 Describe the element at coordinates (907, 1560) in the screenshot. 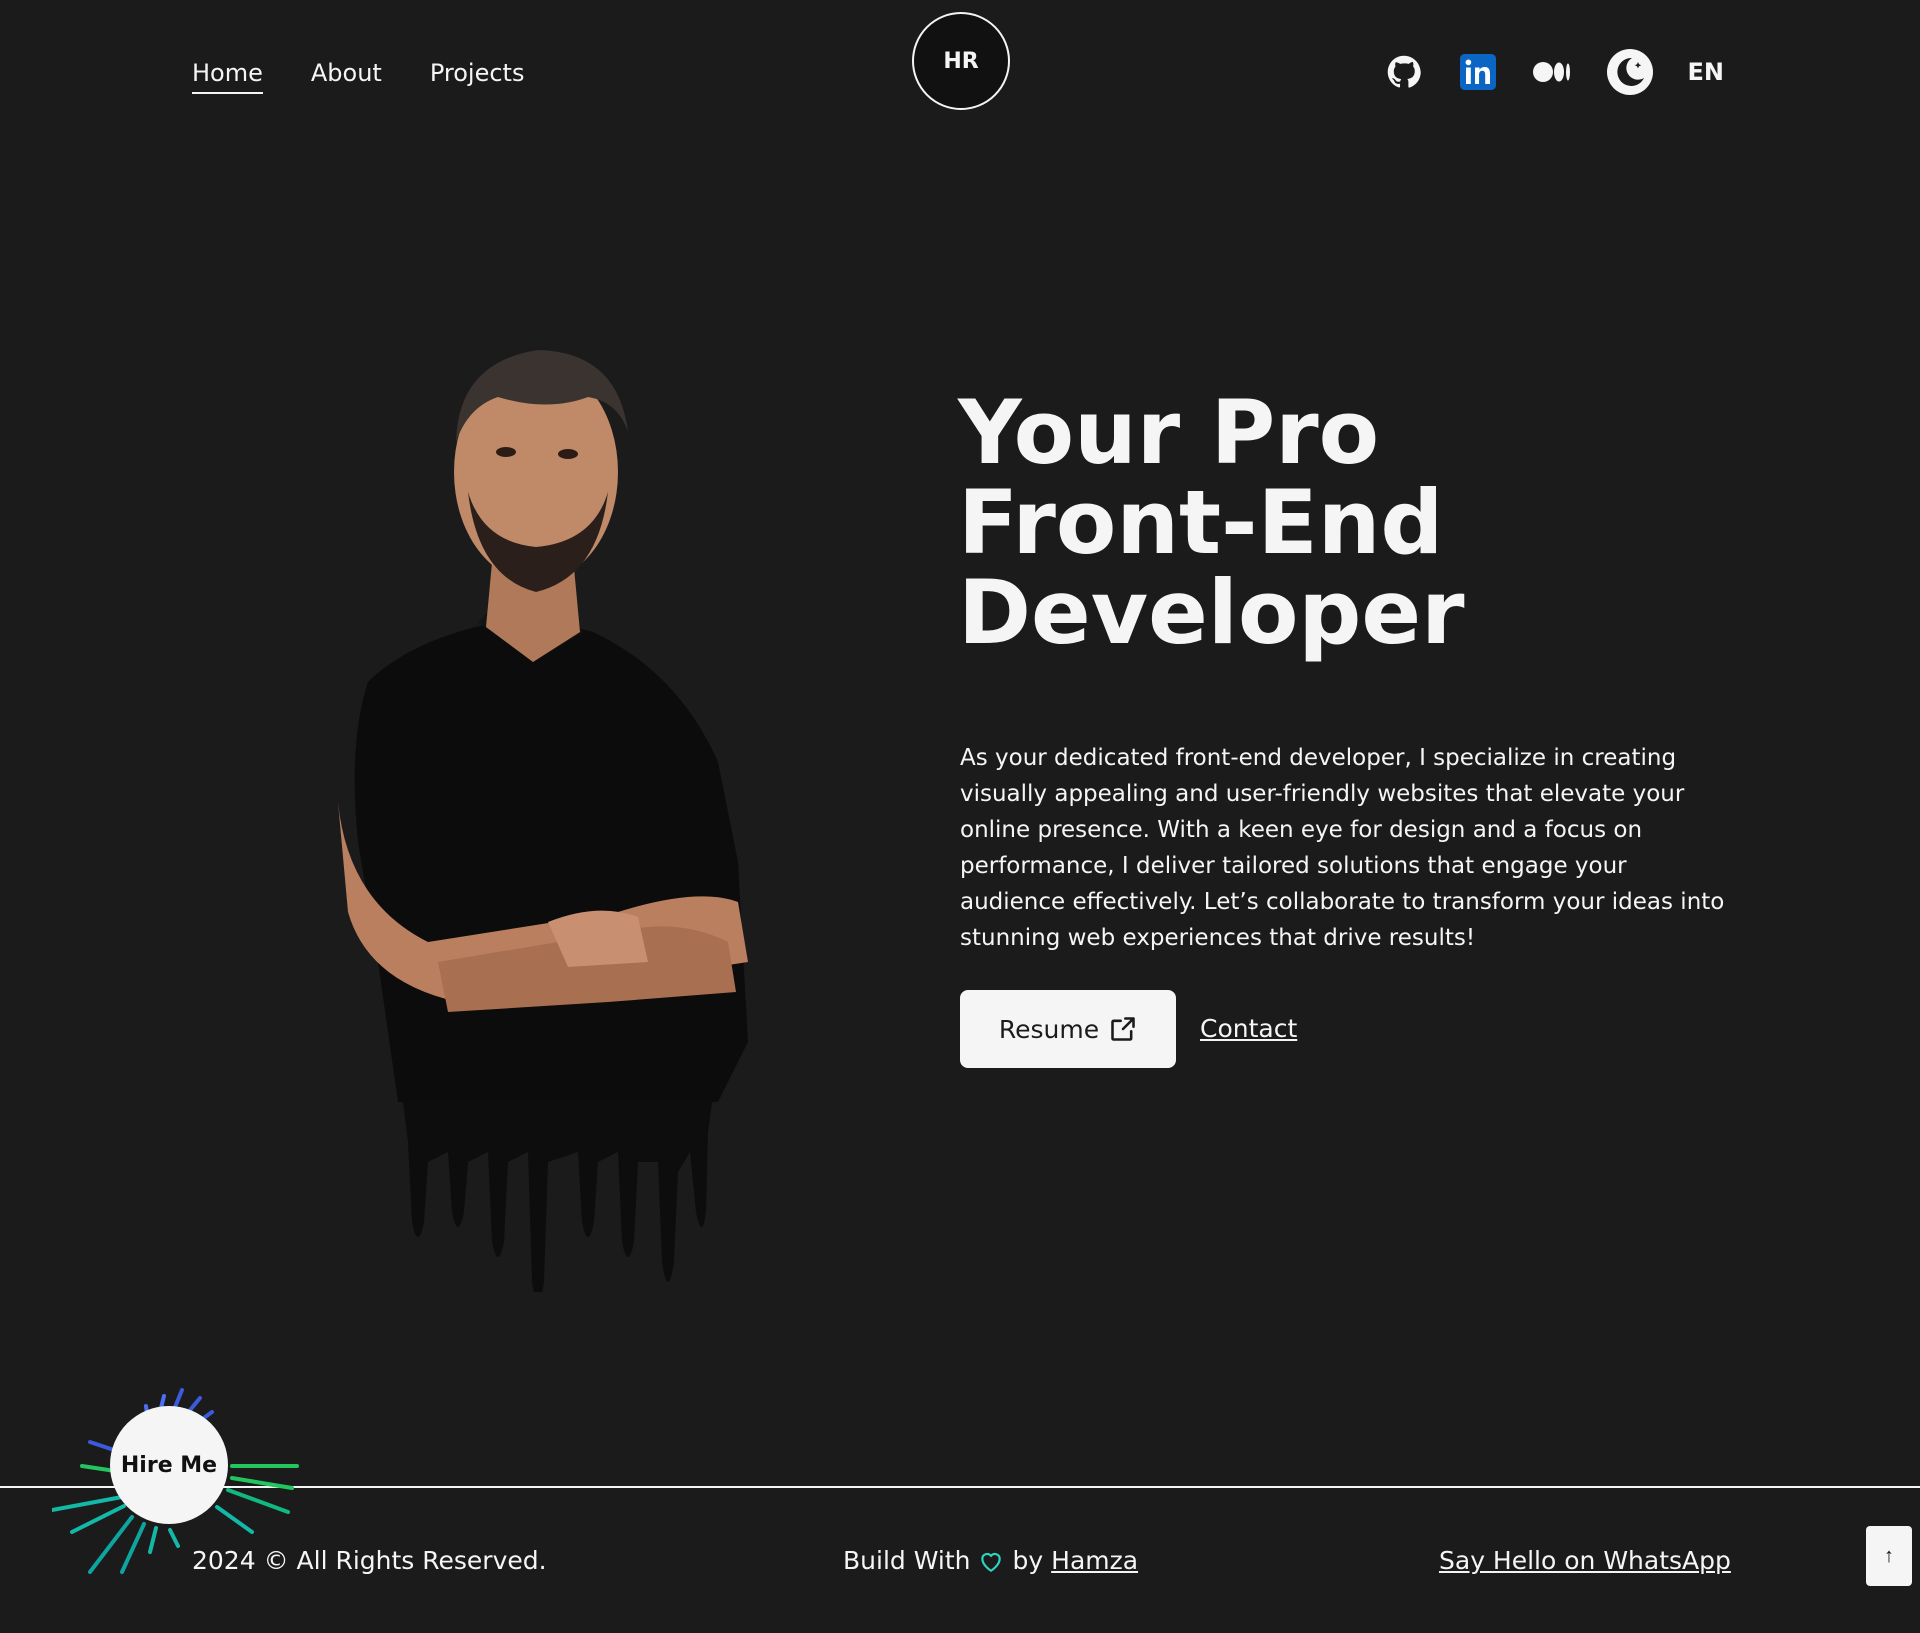

I see `build-with-text: Build With` at that location.